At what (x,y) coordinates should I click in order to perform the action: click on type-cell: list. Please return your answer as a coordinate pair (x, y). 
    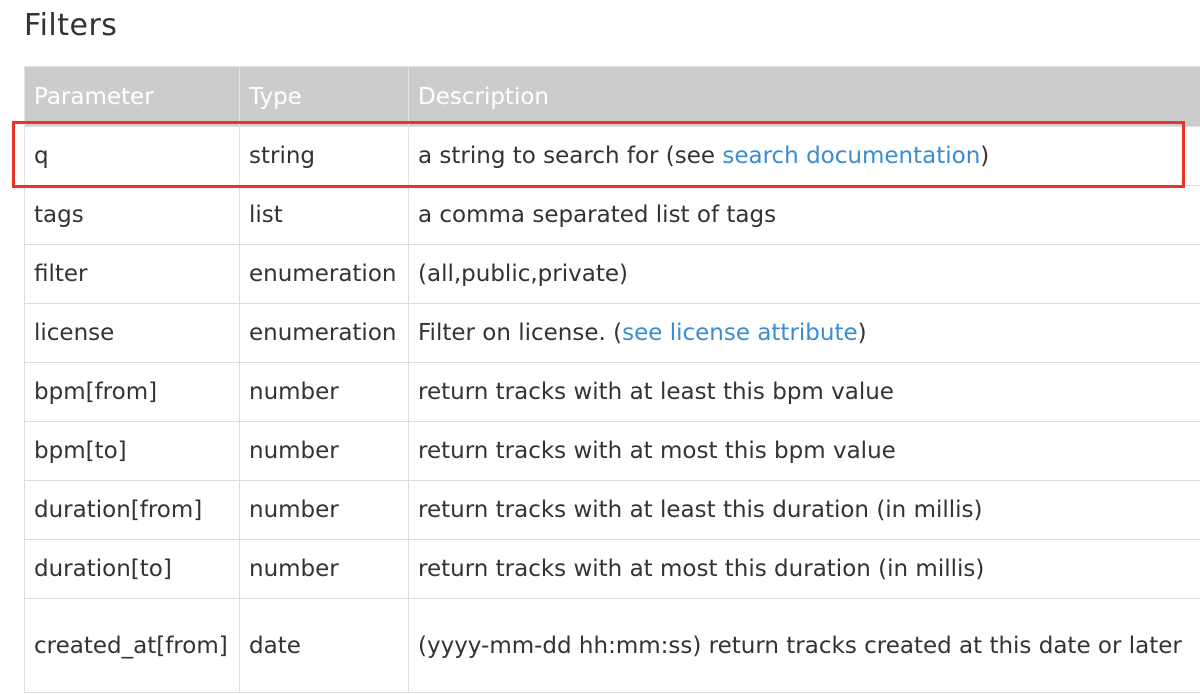
    Looking at the image, I should click on (324, 215).